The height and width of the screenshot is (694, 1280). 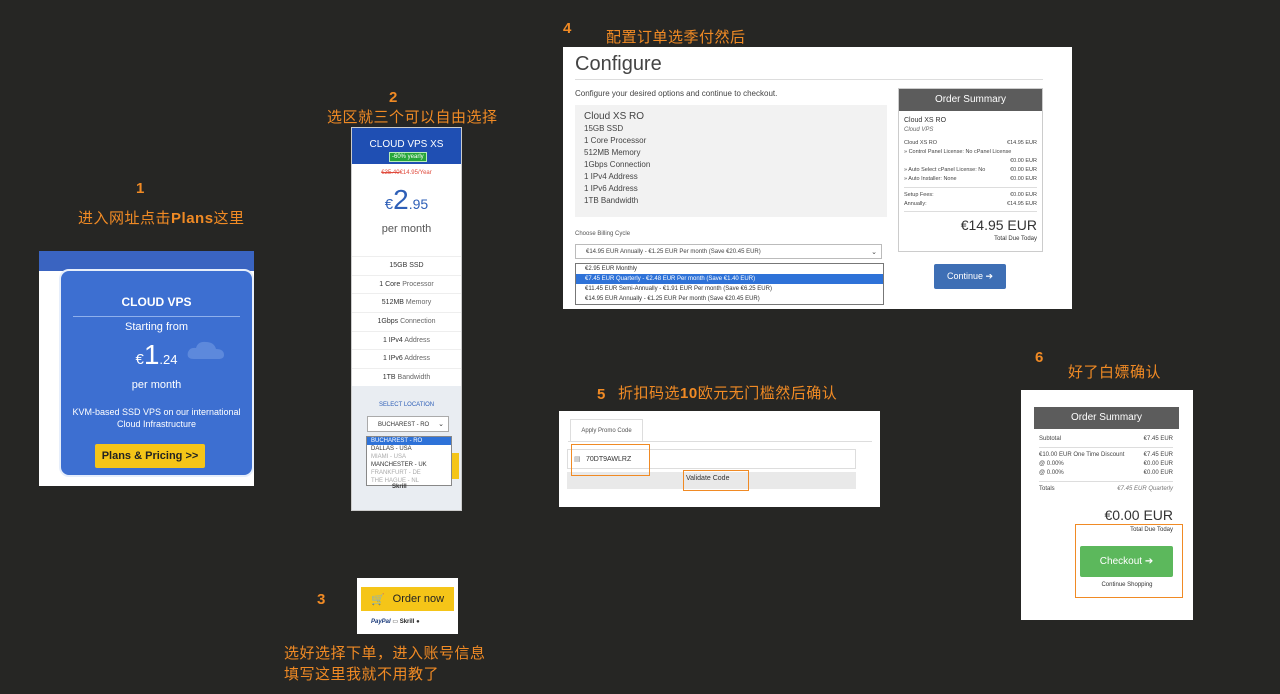 What do you see at coordinates (925, 120) in the screenshot?
I see `summary-product-name: Cloud XS RO` at bounding box center [925, 120].